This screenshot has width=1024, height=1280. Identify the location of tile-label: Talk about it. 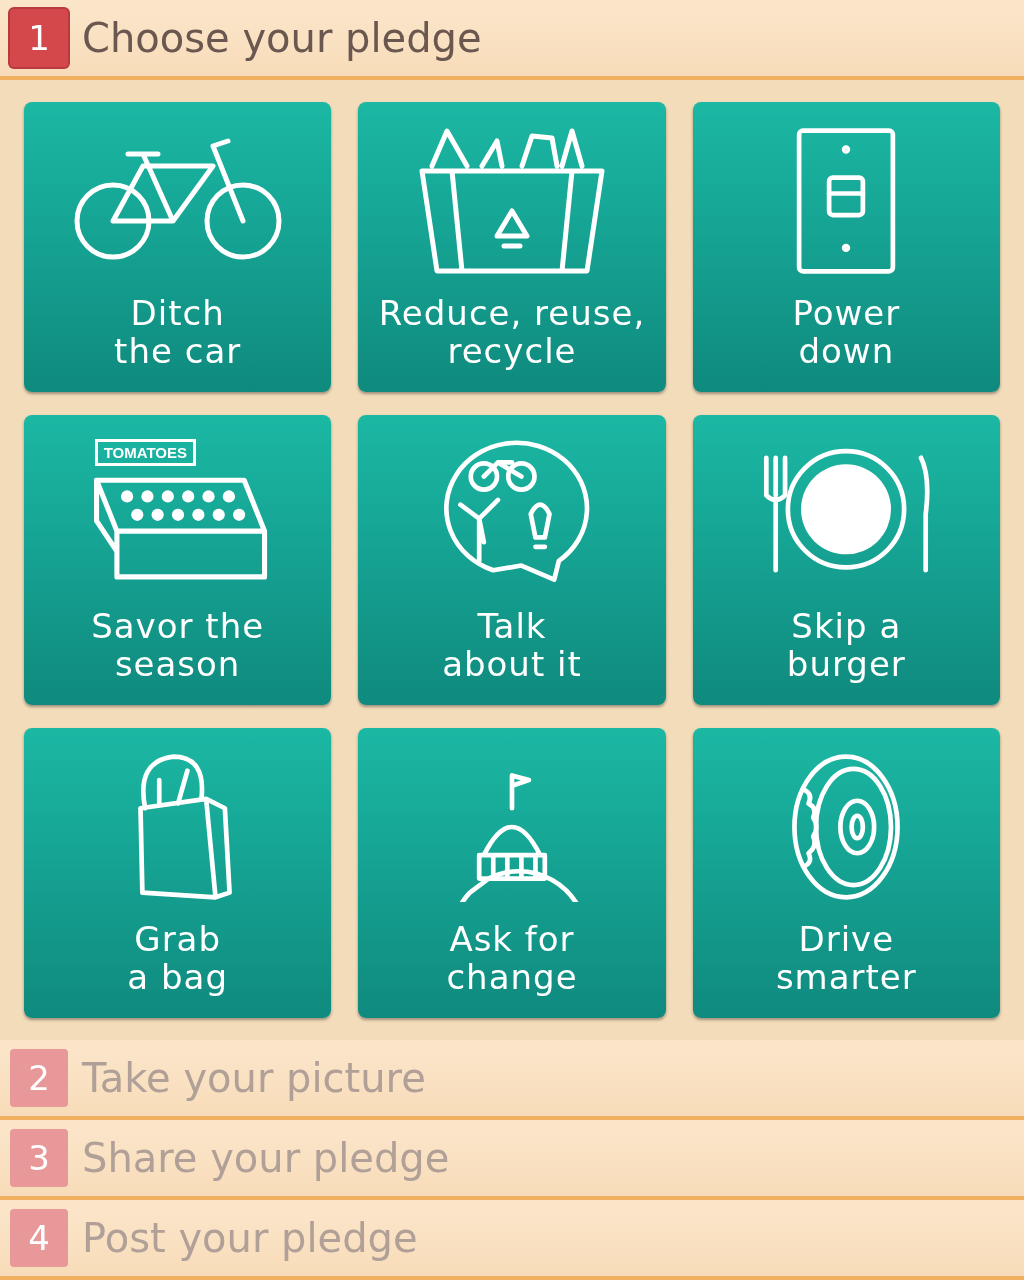
(512, 645).